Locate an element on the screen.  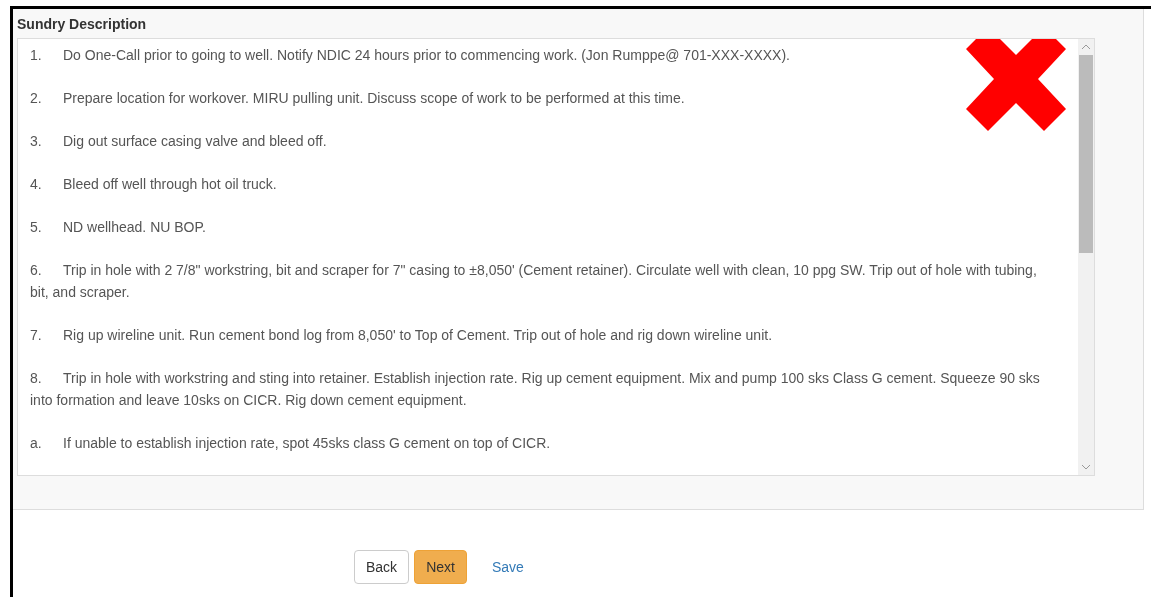
cross-icon is located at coordinates (1016, 85).